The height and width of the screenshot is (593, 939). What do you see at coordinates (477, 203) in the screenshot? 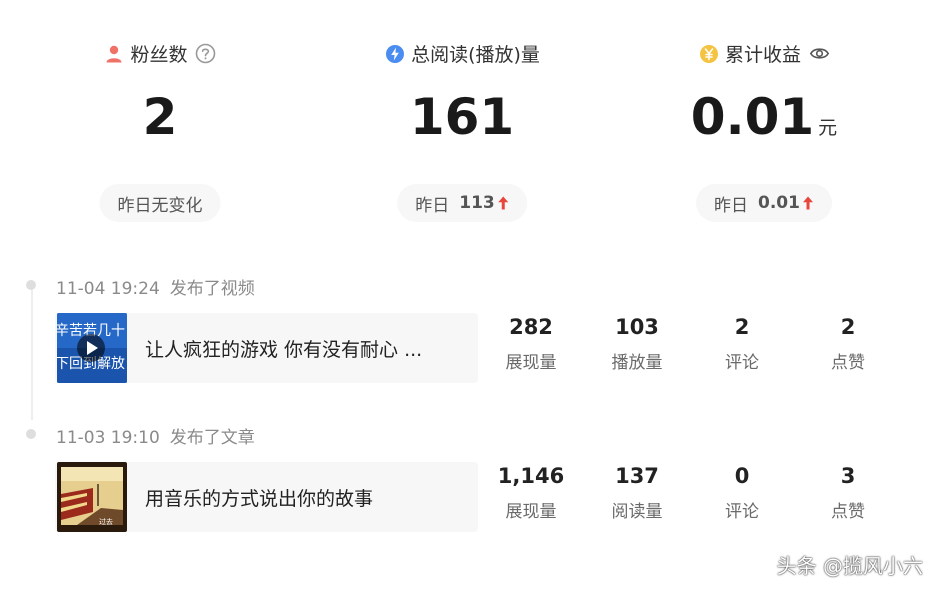
I see `reads-yesterday-value: 113` at bounding box center [477, 203].